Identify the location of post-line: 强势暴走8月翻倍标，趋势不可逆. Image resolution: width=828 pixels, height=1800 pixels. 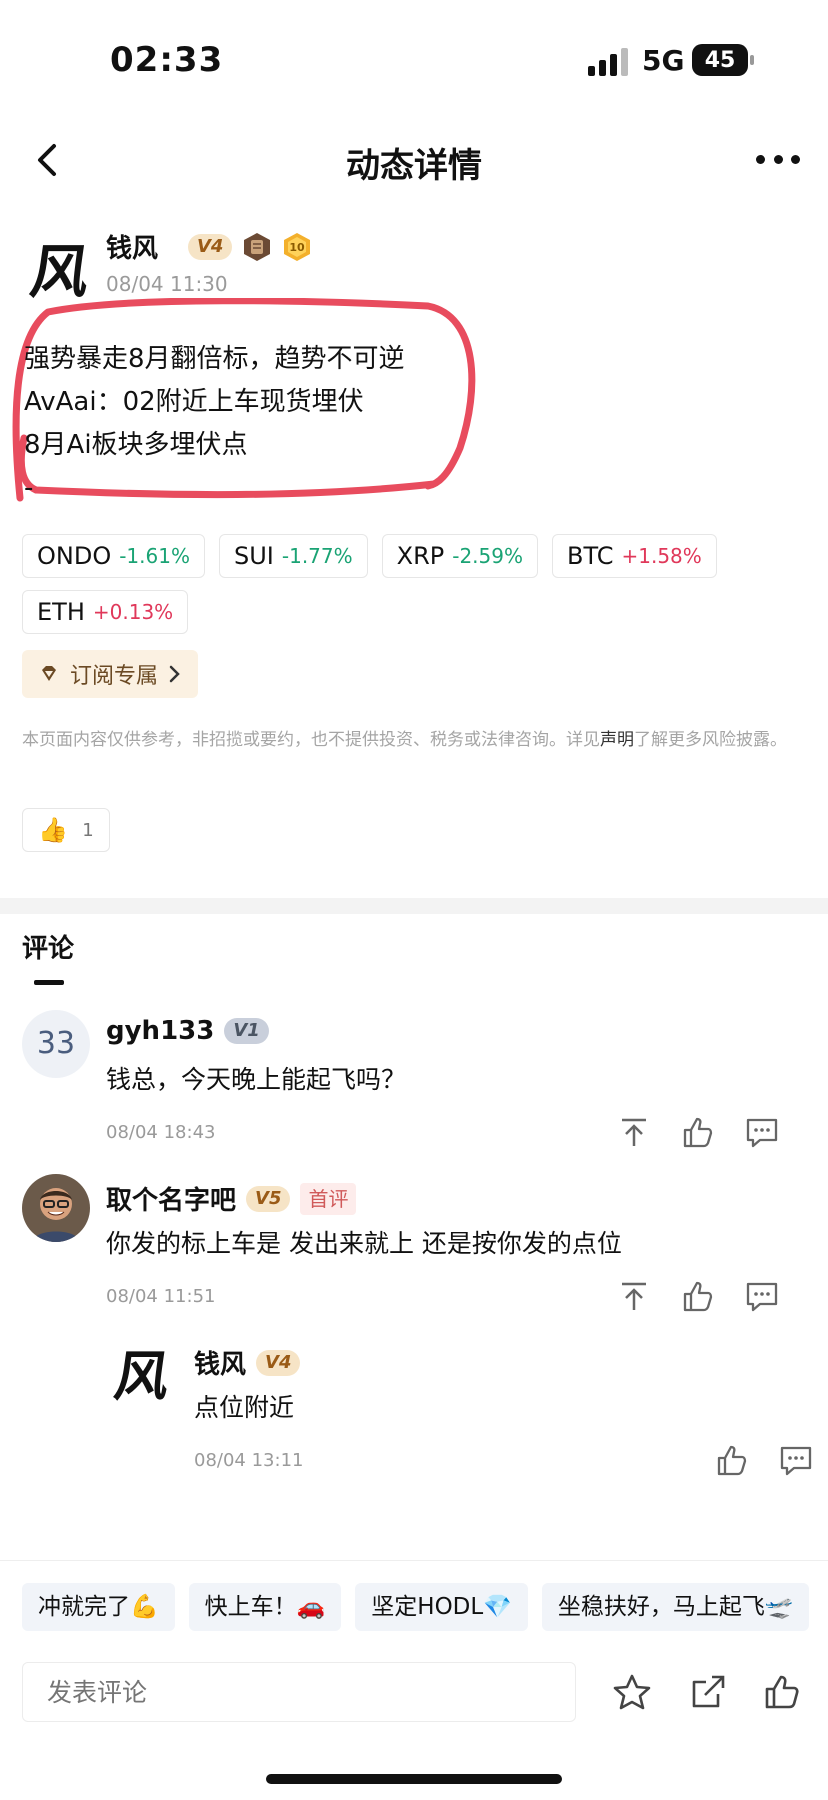
(214, 359).